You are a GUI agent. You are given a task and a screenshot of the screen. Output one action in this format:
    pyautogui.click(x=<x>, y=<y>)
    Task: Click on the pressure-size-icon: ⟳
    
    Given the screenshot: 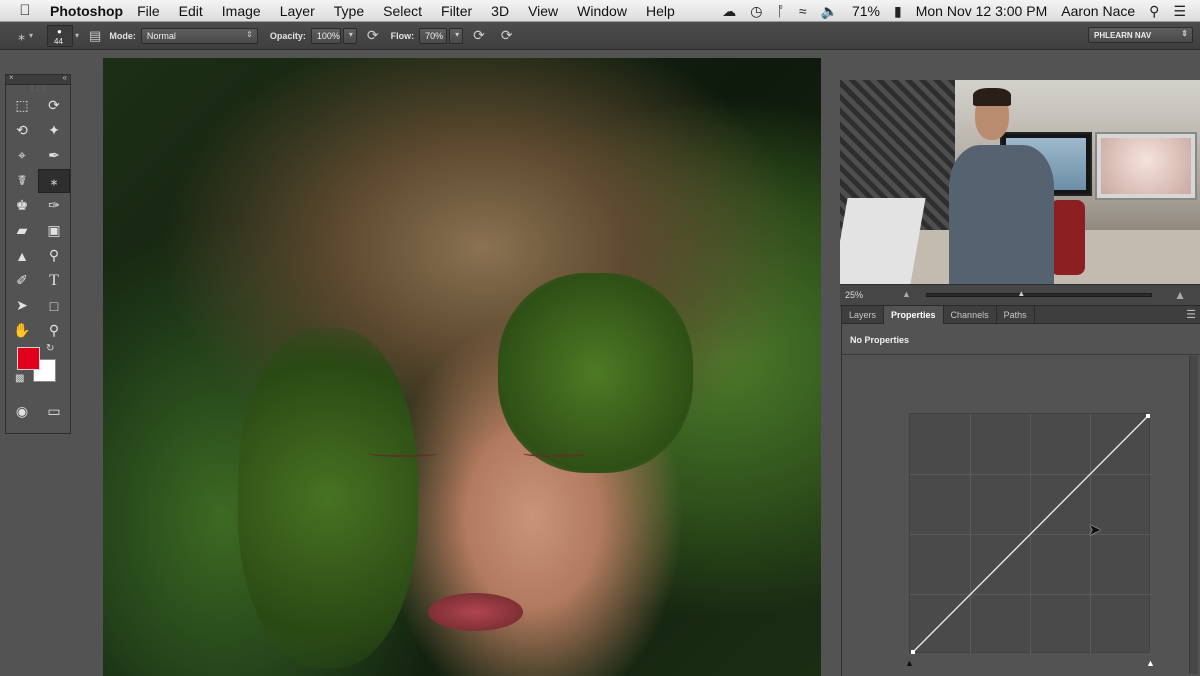 What is the action you would take?
    pyautogui.click(x=507, y=35)
    